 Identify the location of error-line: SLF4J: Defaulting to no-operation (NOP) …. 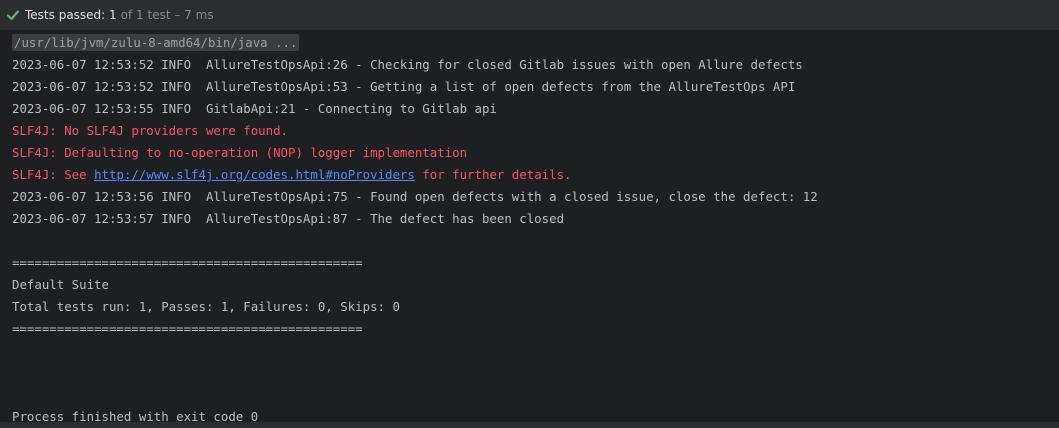
(529, 153).